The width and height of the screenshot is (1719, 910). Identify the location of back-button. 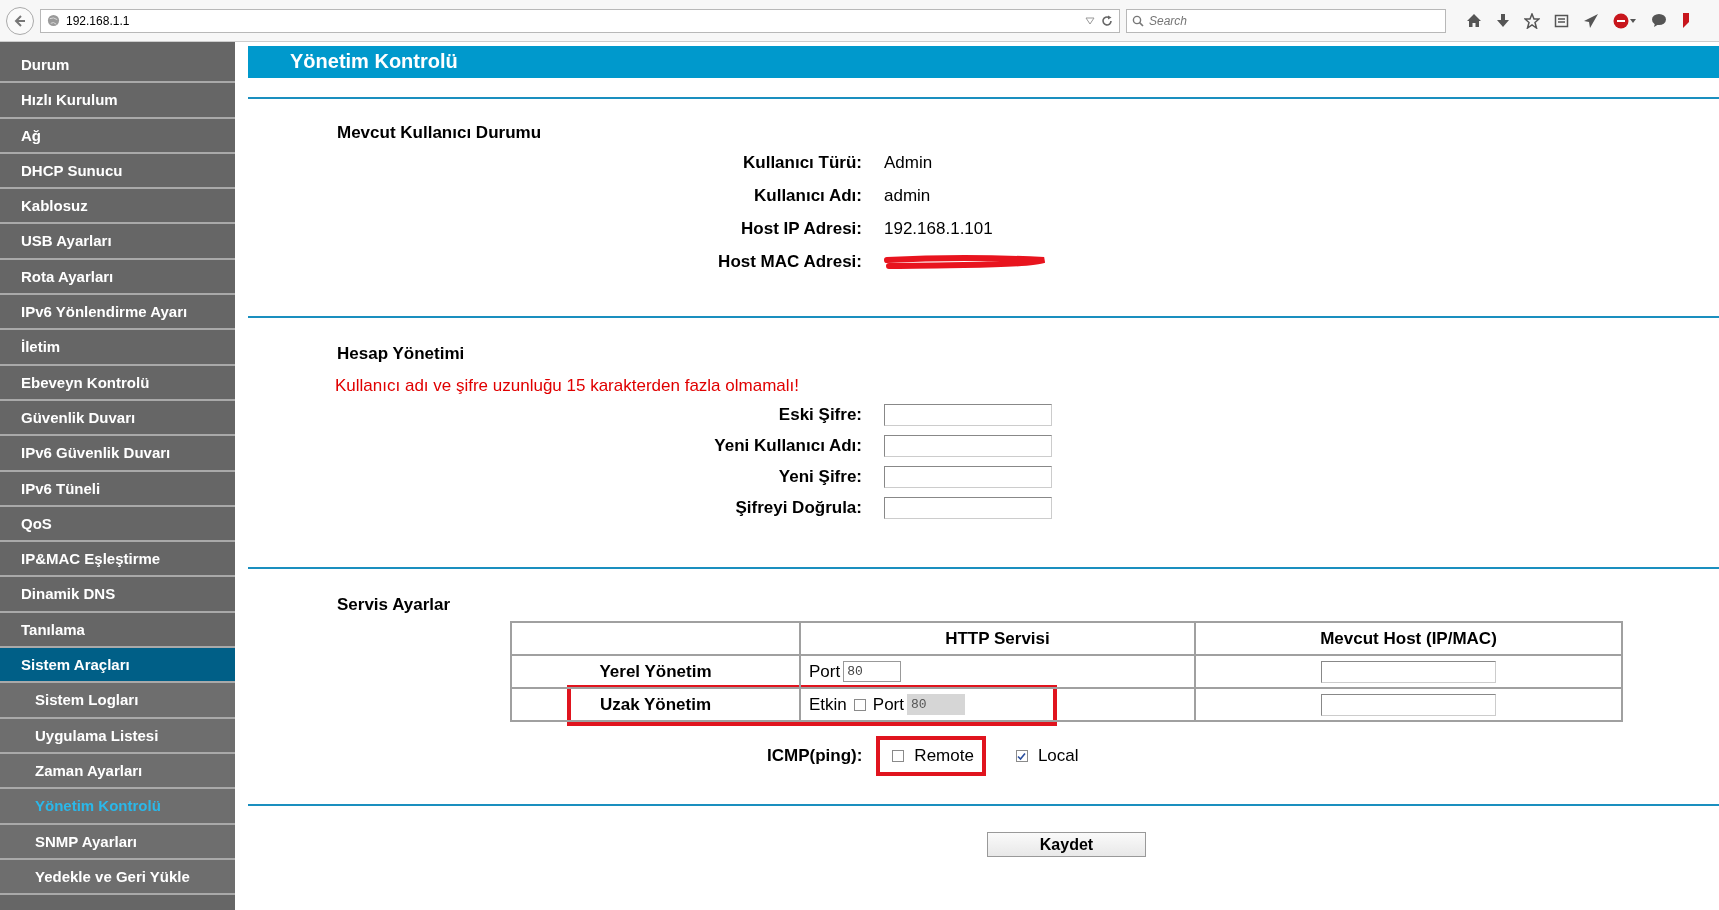
(20, 20).